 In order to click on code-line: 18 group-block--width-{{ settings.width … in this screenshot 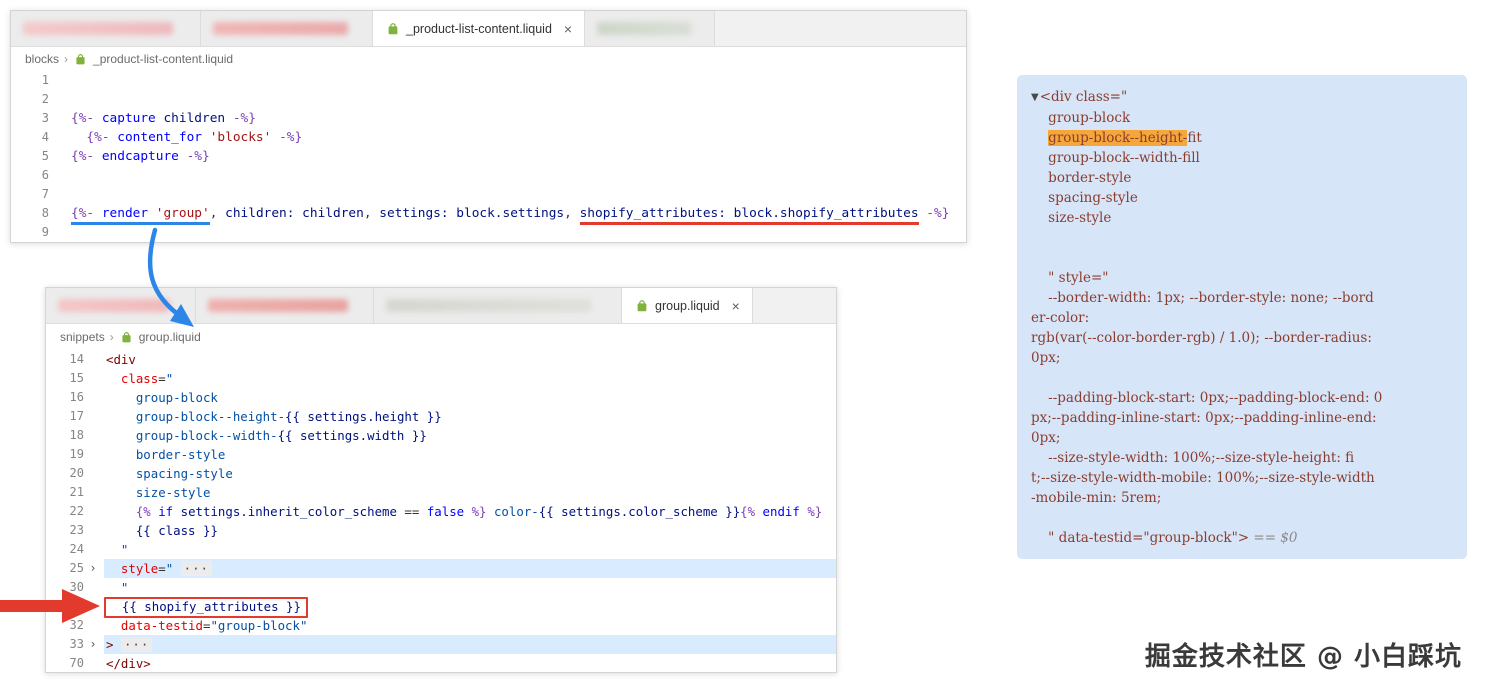, I will do `click(441, 435)`.